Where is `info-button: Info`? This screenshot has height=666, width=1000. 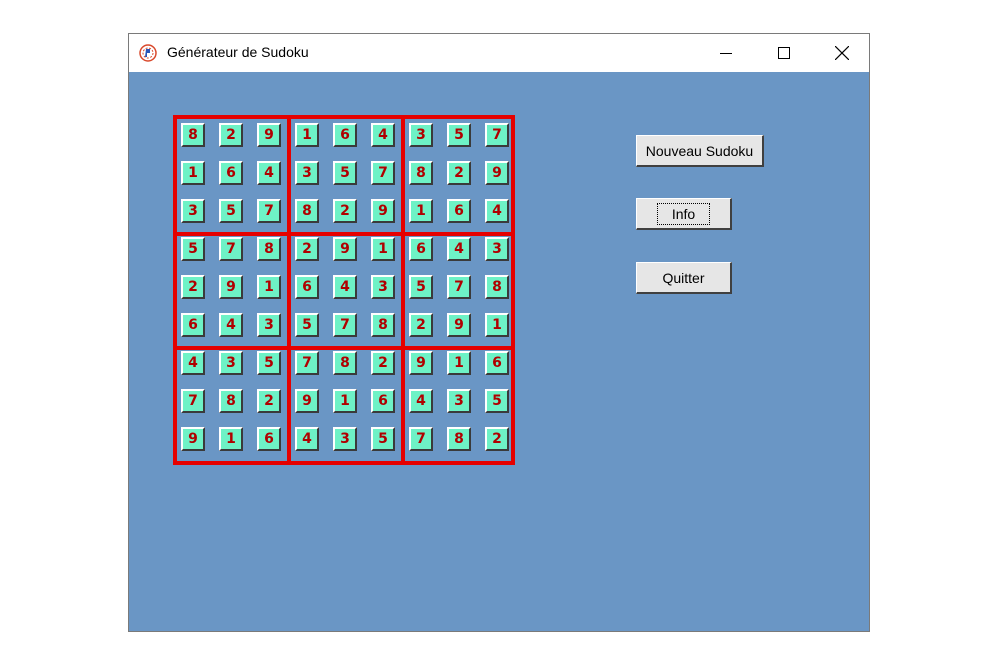
info-button: Info is located at coordinates (684, 214).